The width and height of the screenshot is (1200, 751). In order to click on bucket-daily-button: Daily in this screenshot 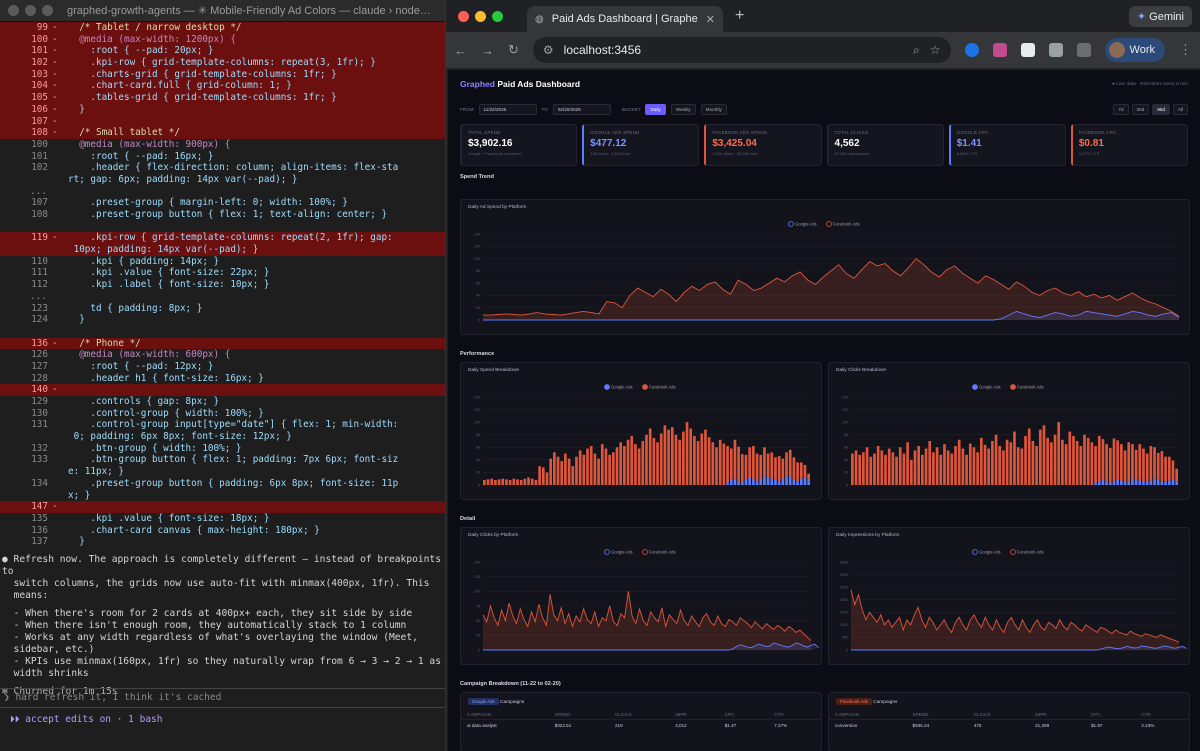, I will do `click(655, 109)`.